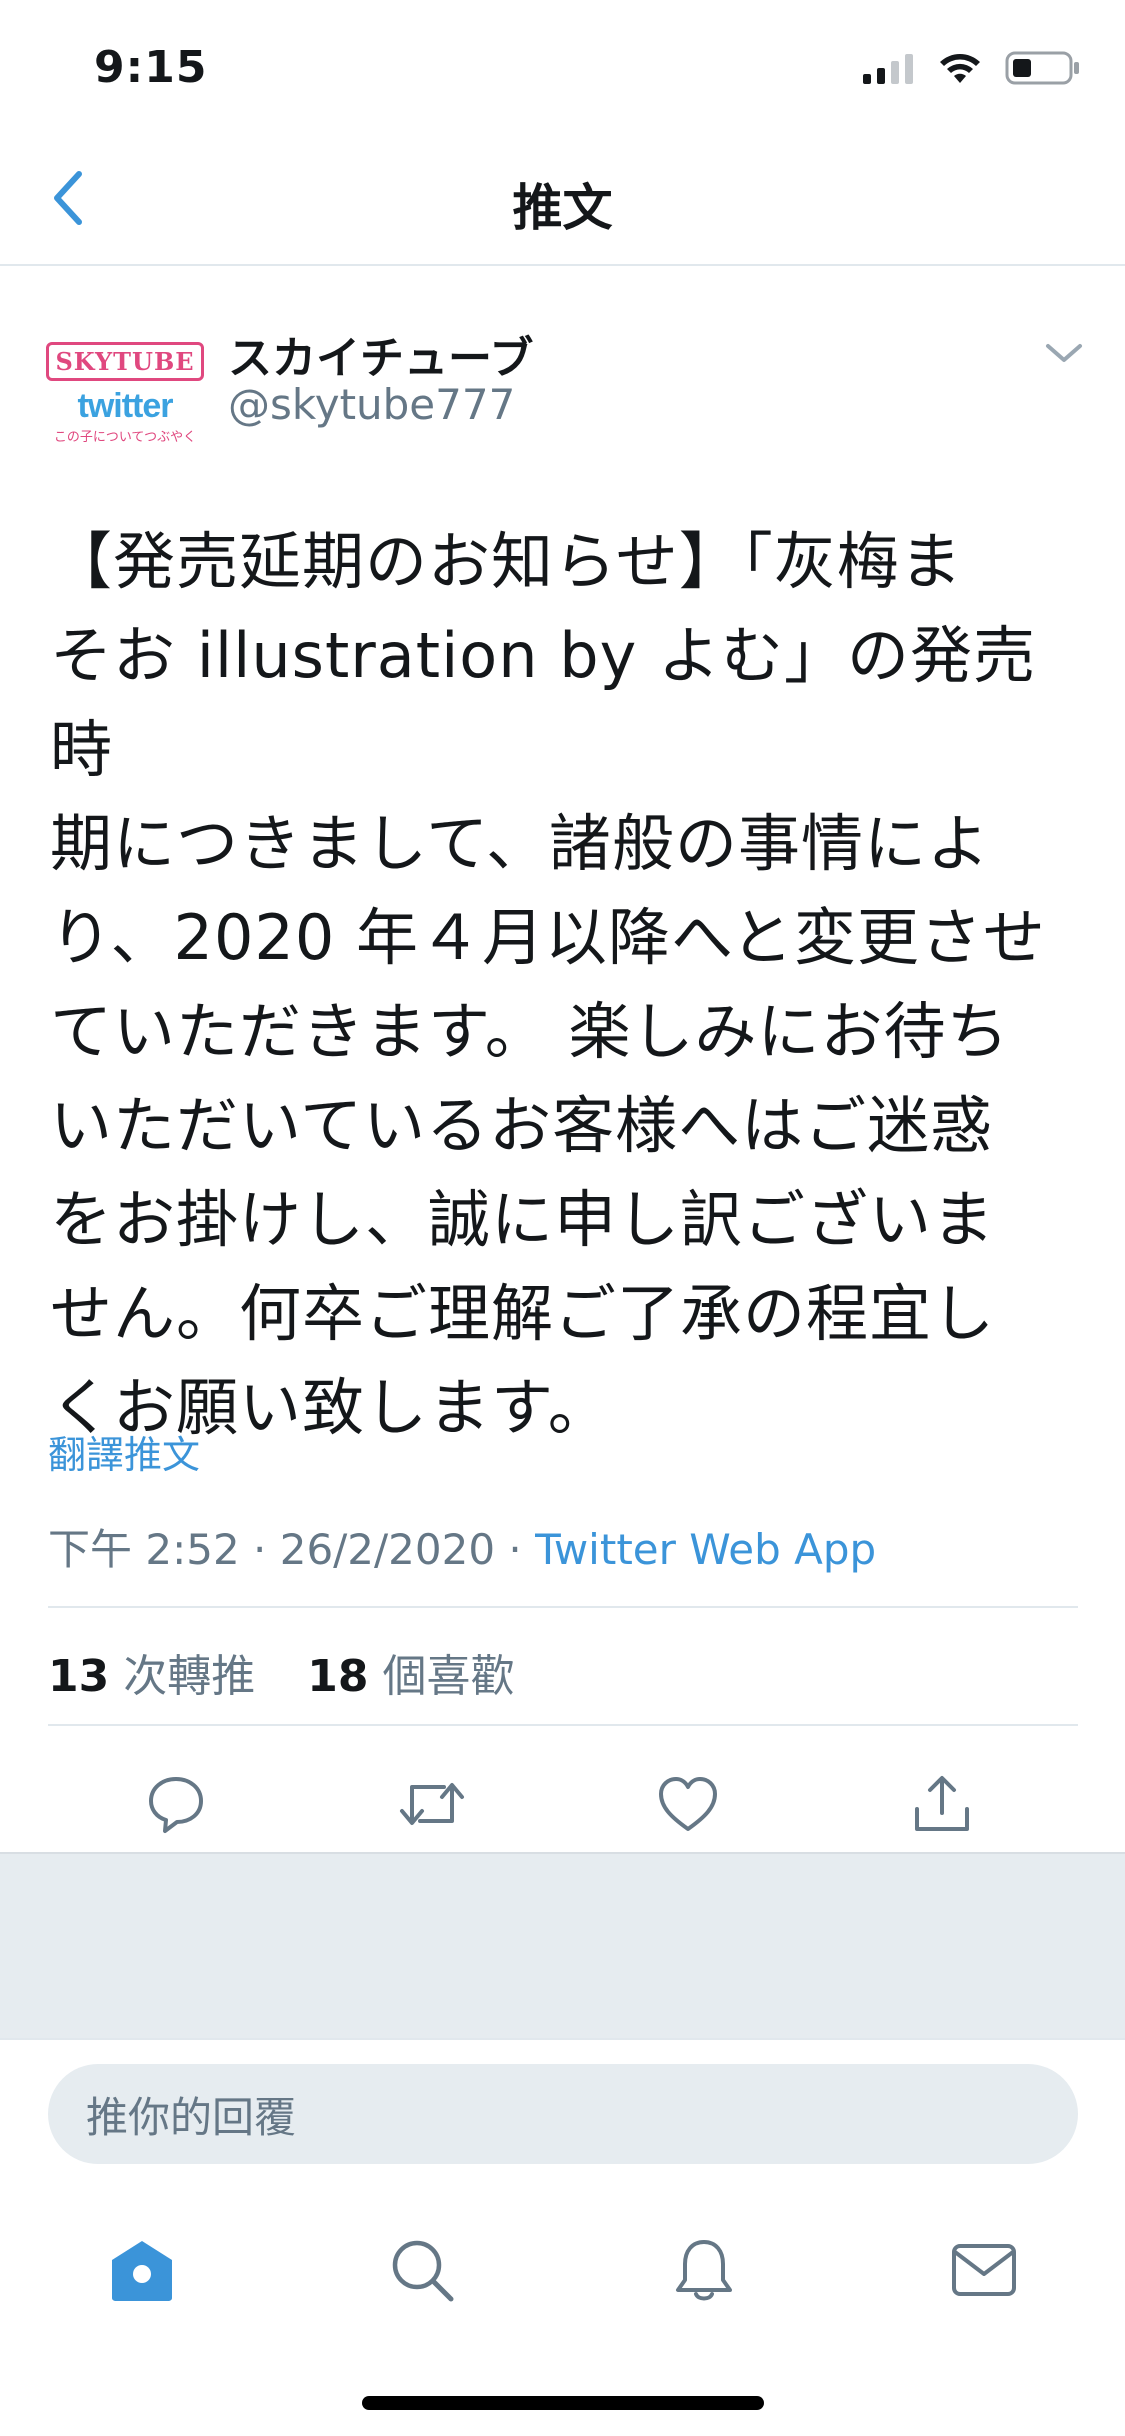  I want to click on empty-replies-area, so click(562, 1945).